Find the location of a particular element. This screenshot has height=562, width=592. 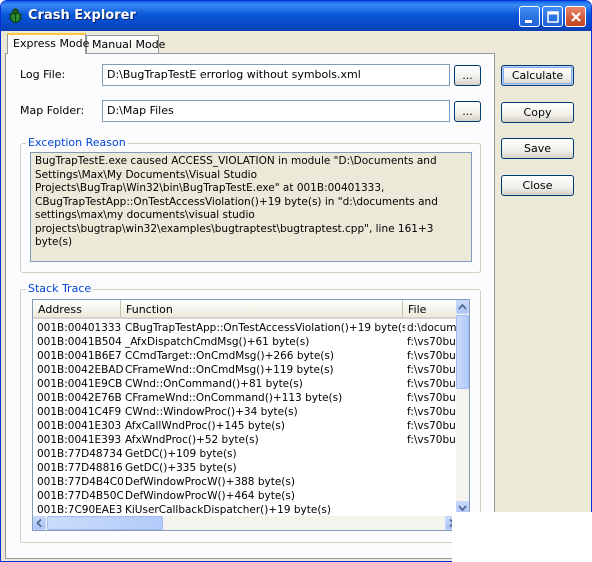

address-cell: 001B:0042E76B is located at coordinates (79, 398).